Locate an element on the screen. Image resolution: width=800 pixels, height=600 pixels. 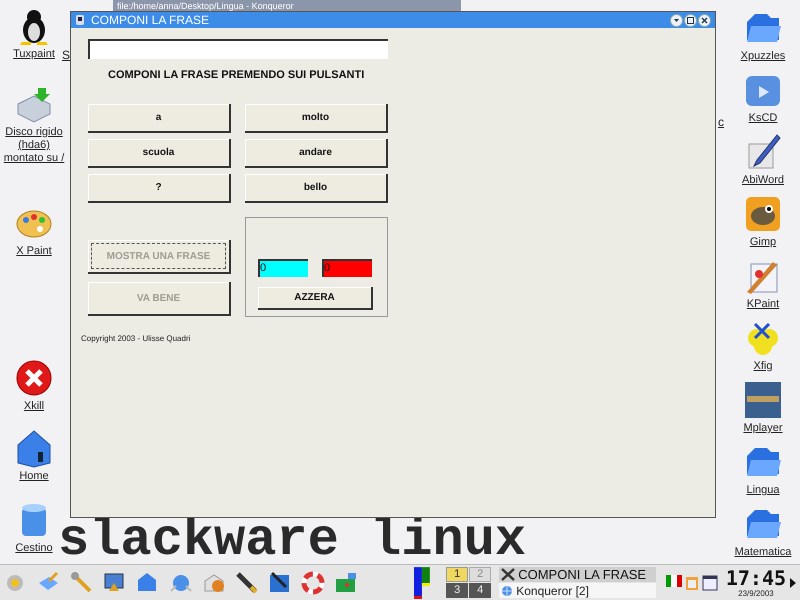
cross-circle-icon is located at coordinates (34, 378).